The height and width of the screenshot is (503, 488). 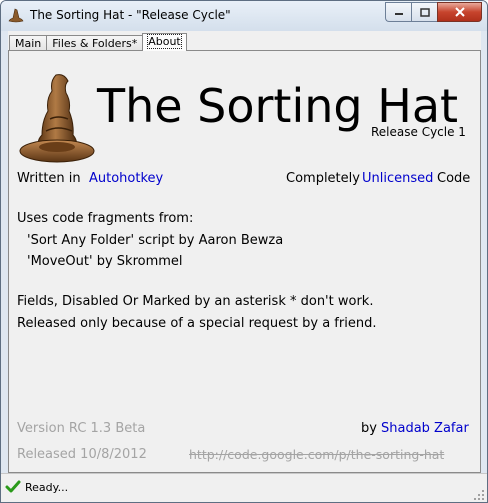 What do you see at coordinates (418, 132) in the screenshot?
I see `release-label: Release Cycle 1` at bounding box center [418, 132].